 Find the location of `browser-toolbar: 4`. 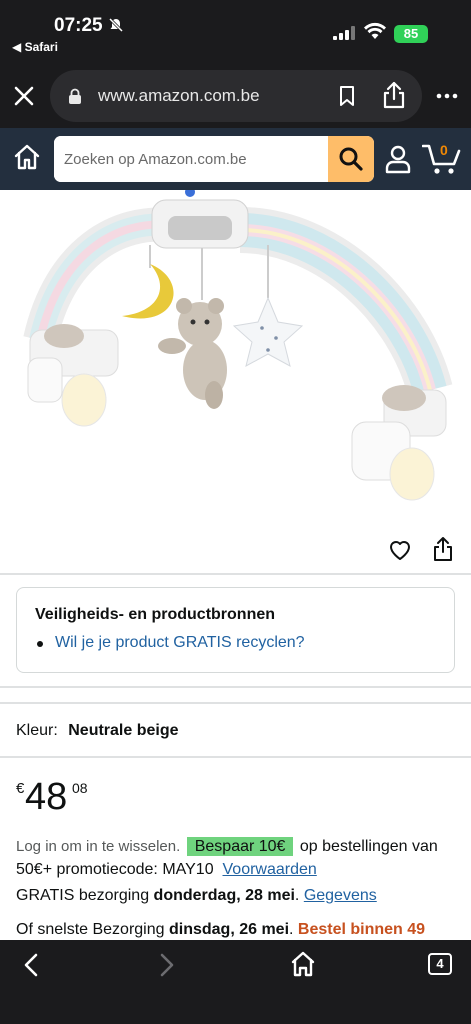

browser-toolbar: 4 is located at coordinates (235, 982).